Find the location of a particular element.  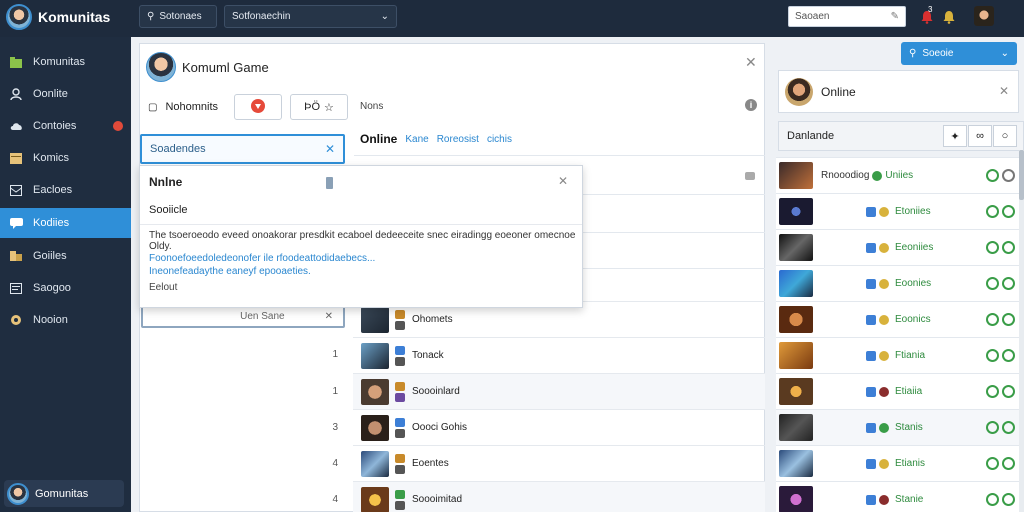

notification-icon is located at coordinates (927, 17).